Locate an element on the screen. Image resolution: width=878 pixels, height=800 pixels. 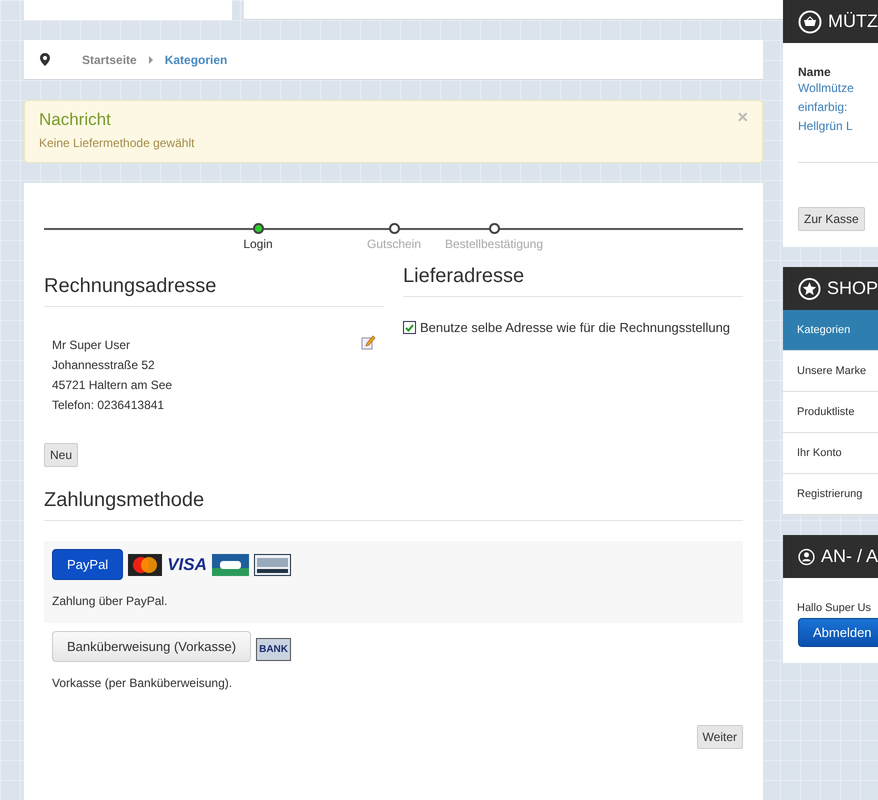
step-label: Bestellbestätigung is located at coordinates (494, 244).